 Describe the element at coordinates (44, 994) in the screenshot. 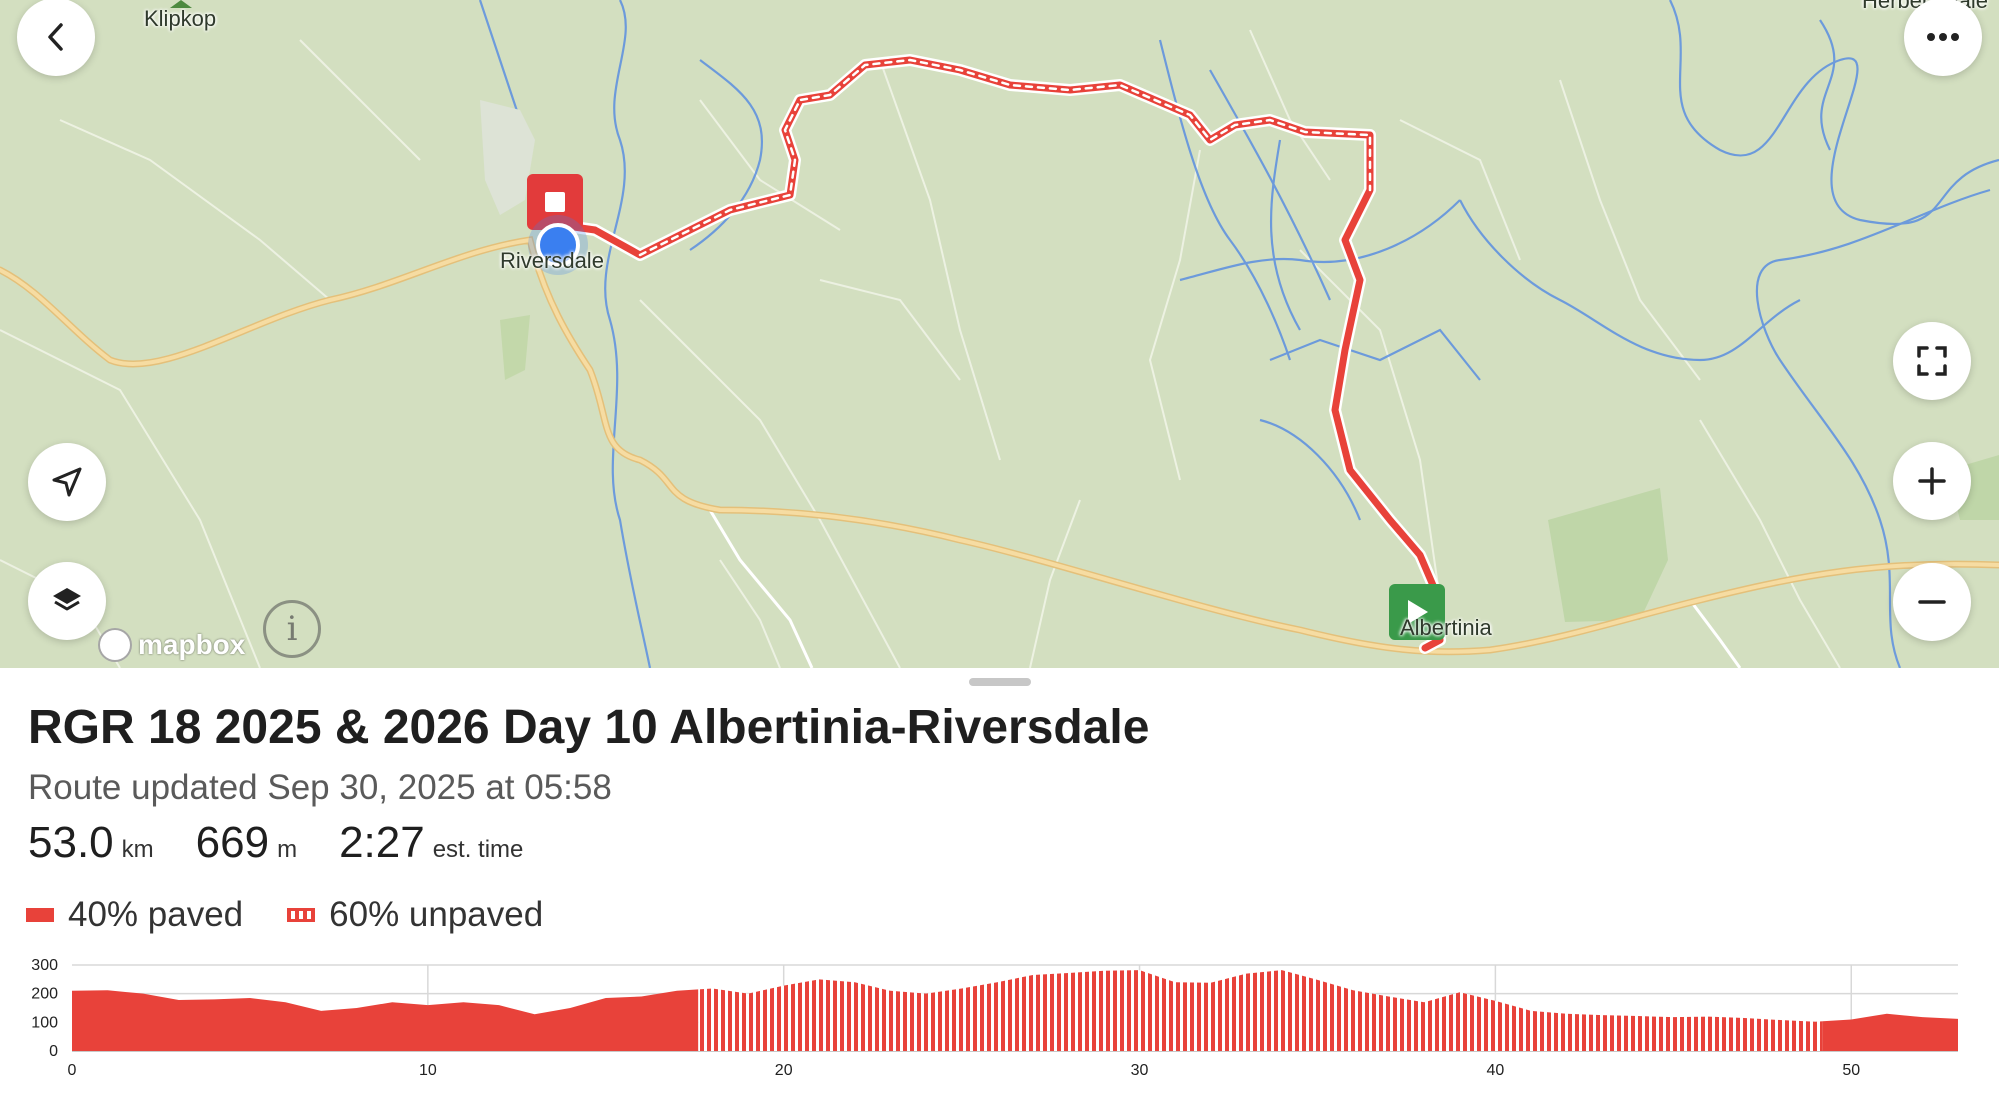

I see `y-tick-label: 200` at that location.